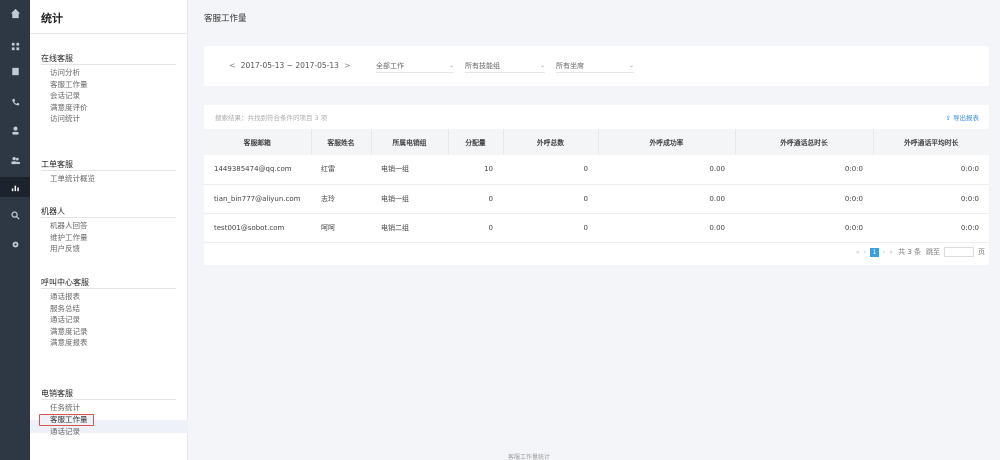 This screenshot has width=1000, height=460. I want to click on sidebar-item-telesales-workload: 客服工作量, so click(66, 419).